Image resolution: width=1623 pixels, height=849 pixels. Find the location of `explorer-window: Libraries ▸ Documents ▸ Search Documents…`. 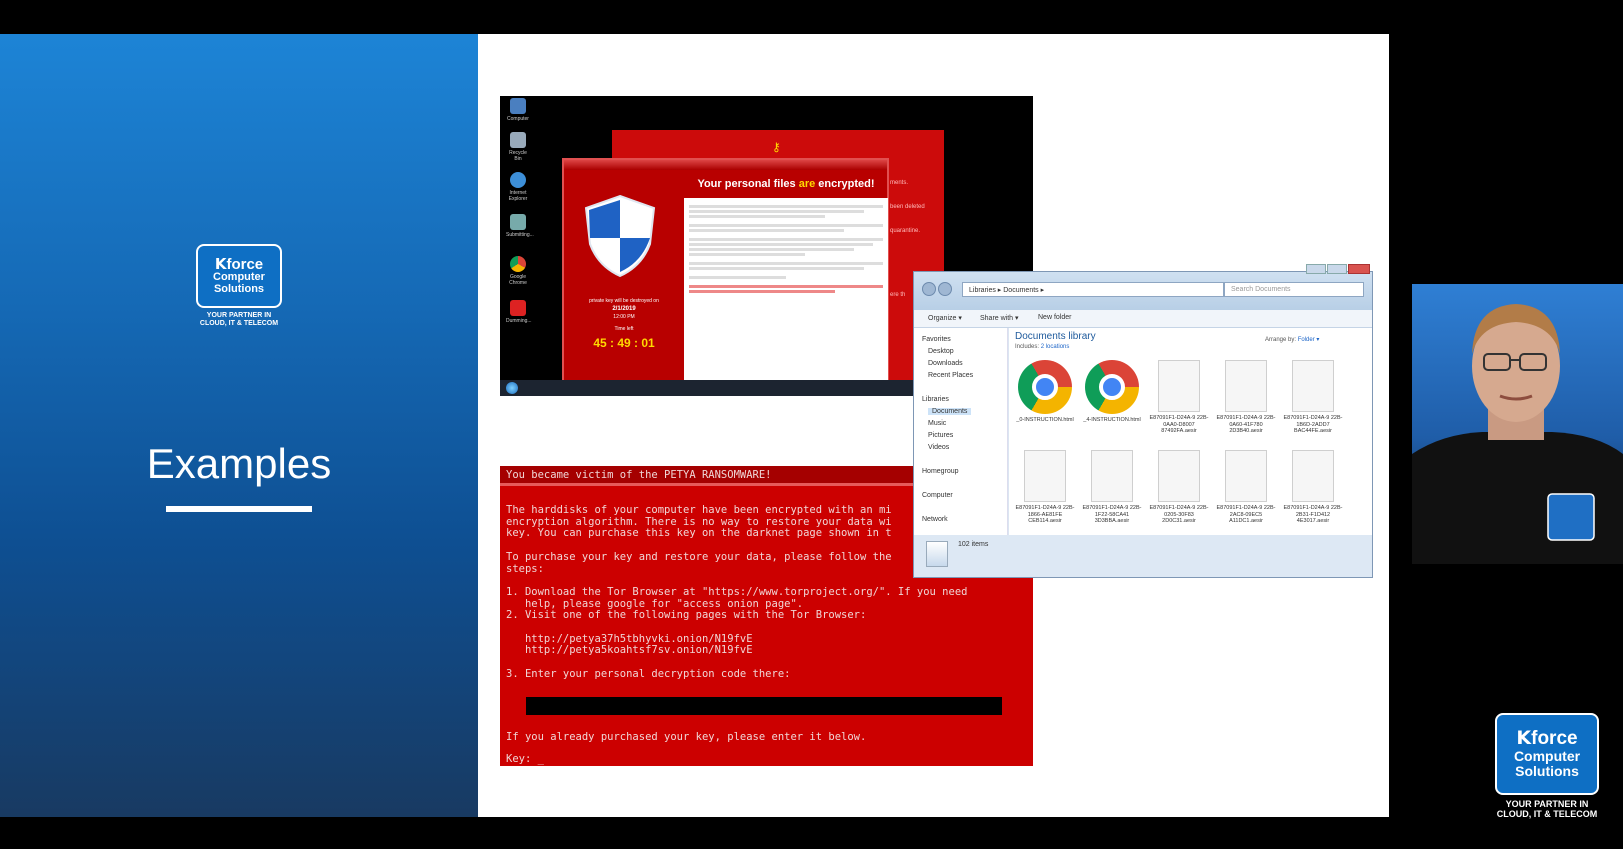

explorer-window: Libraries ▸ Documents ▸ Search Documents… is located at coordinates (1143, 421).